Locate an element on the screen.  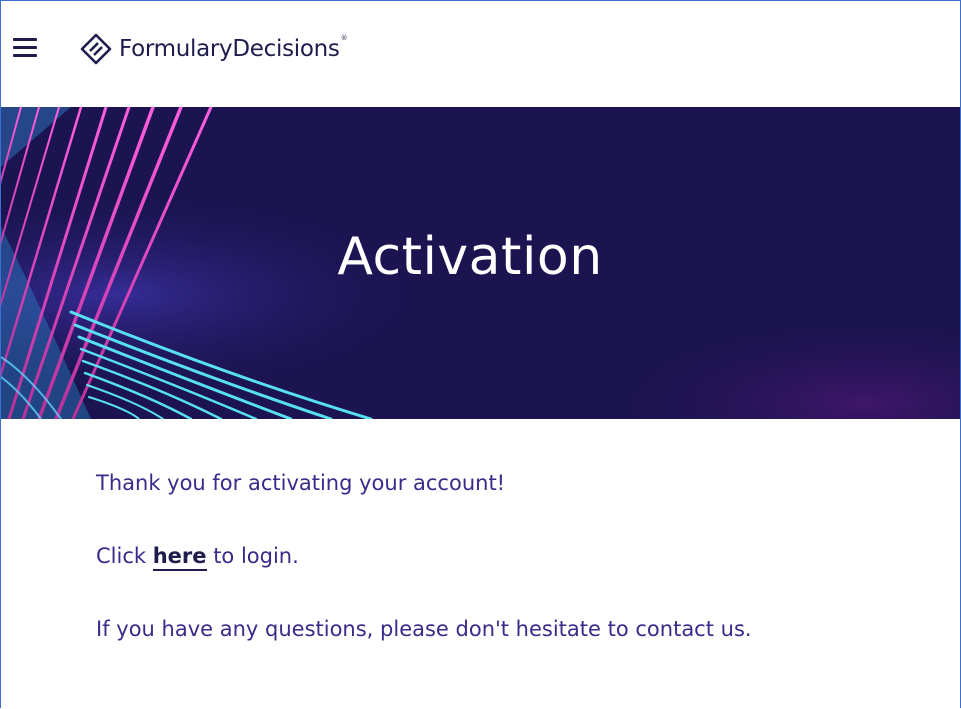
brand-name: FormularyDecisions® is located at coordinates (233, 48).